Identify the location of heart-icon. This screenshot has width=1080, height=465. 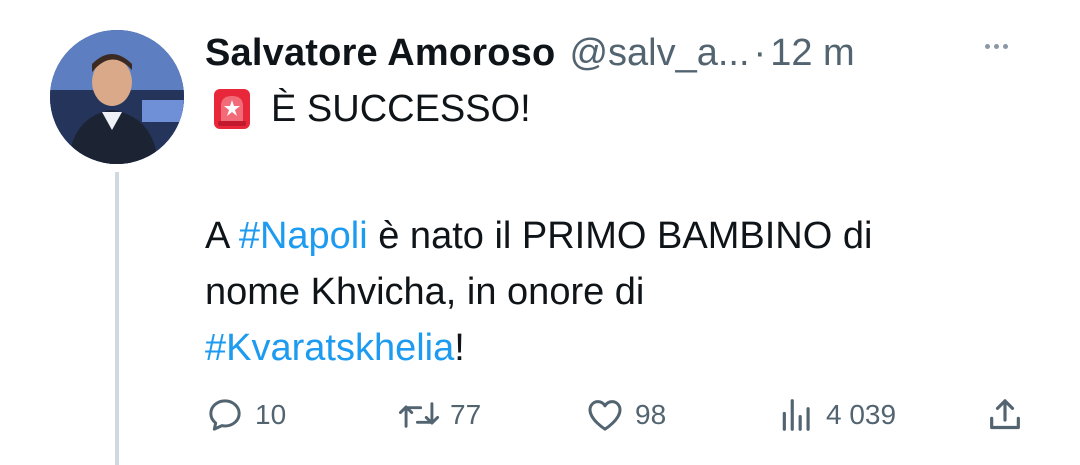
(605, 415).